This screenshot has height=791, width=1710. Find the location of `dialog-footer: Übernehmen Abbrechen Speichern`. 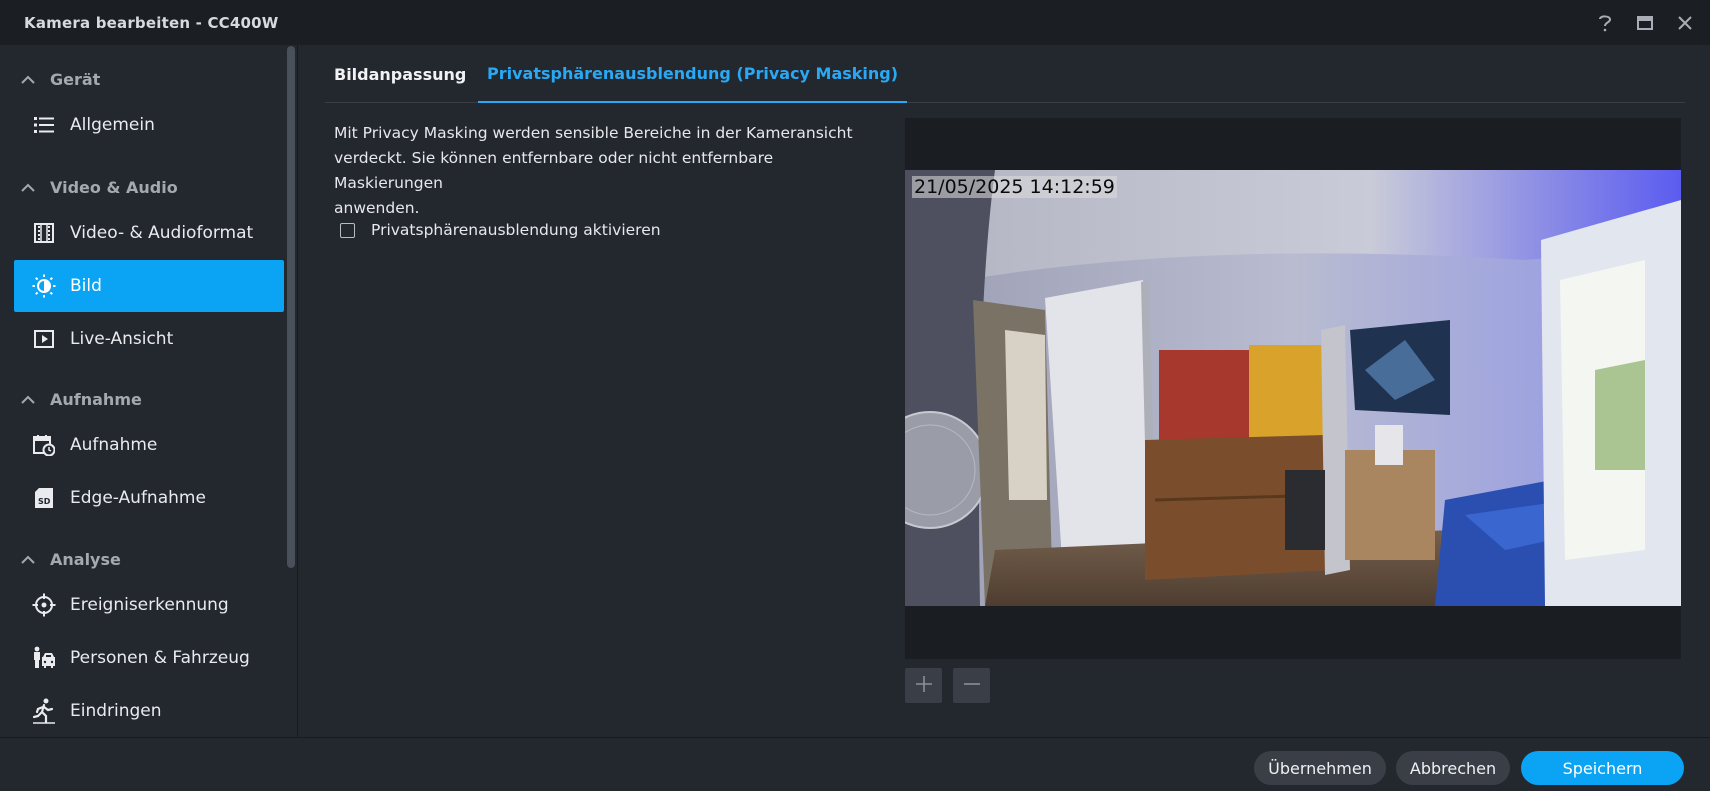

dialog-footer: Übernehmen Abbrechen Speichern is located at coordinates (855, 764).